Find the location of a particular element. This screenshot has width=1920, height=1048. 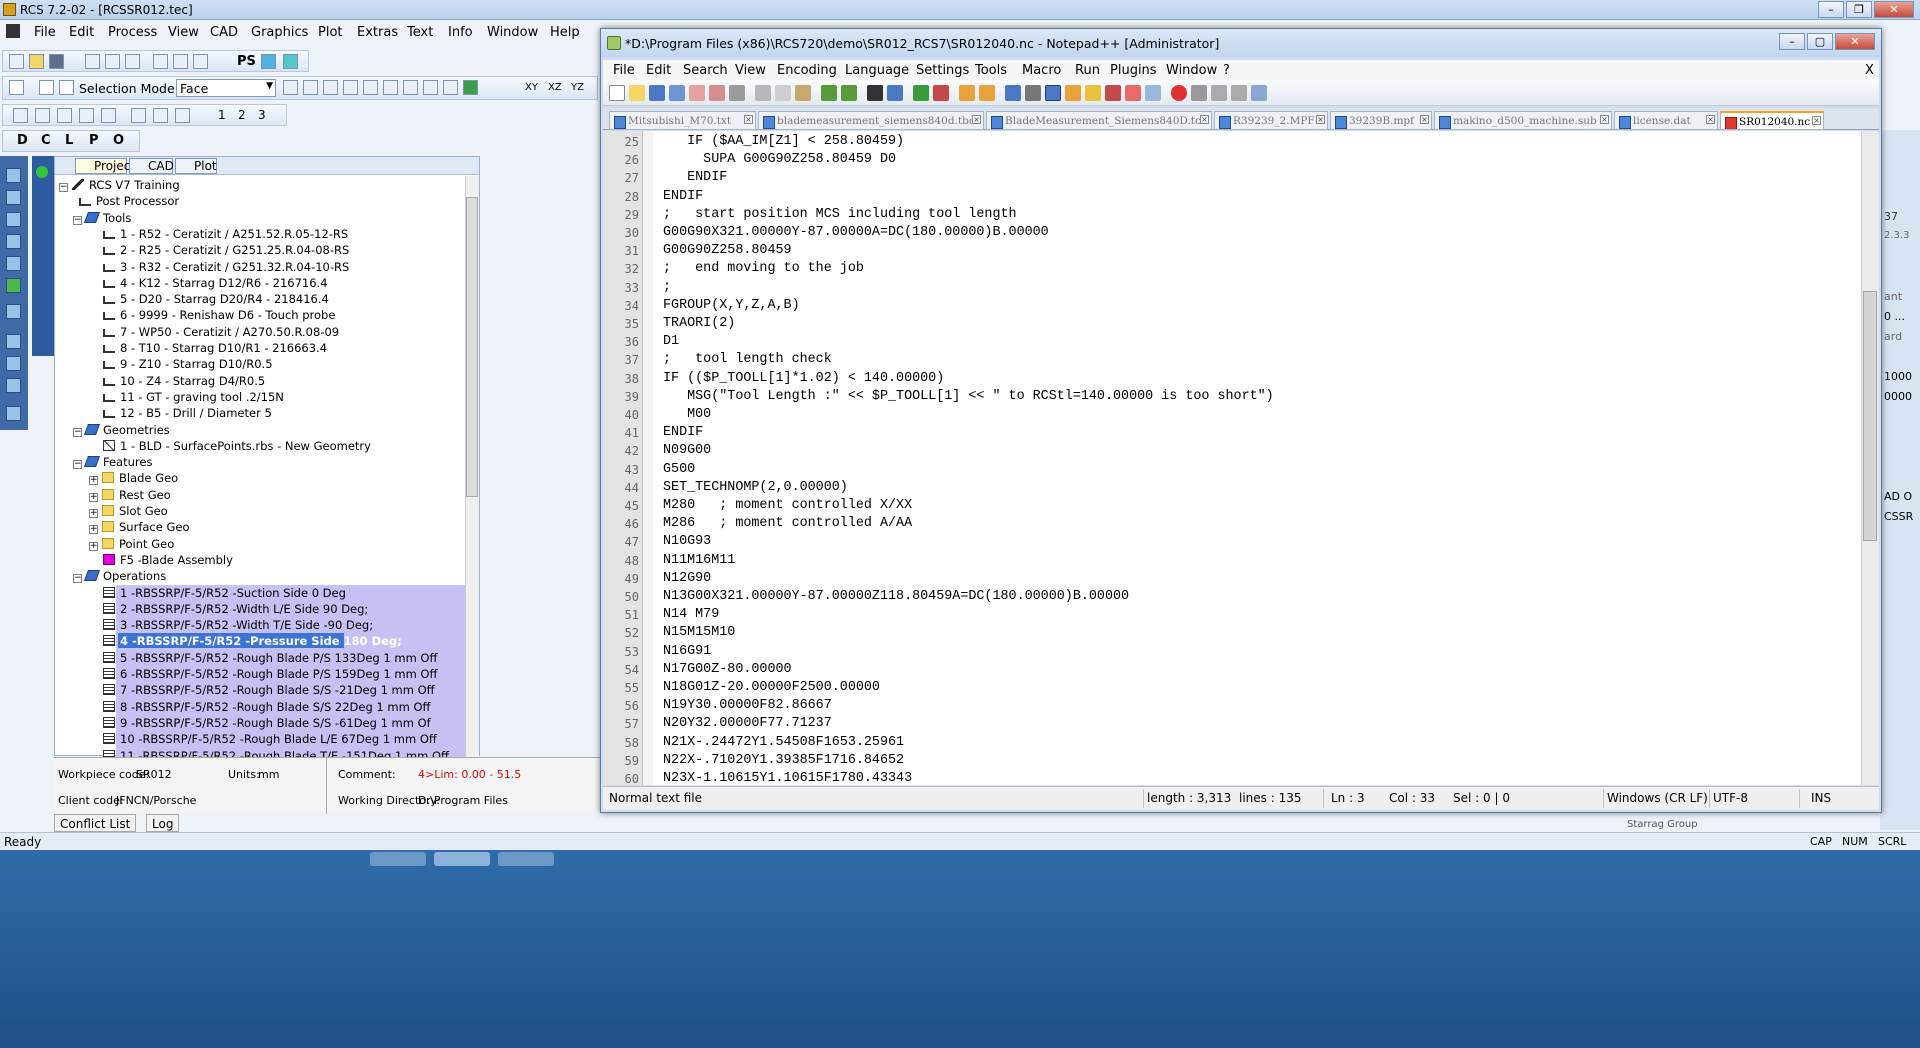

tab-plot: Plot is located at coordinates (196, 166).